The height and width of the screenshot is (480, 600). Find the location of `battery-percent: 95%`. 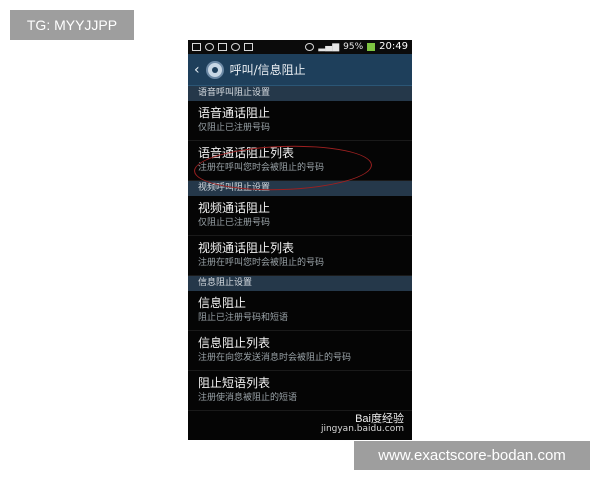

battery-percent: 95% is located at coordinates (353, 47).